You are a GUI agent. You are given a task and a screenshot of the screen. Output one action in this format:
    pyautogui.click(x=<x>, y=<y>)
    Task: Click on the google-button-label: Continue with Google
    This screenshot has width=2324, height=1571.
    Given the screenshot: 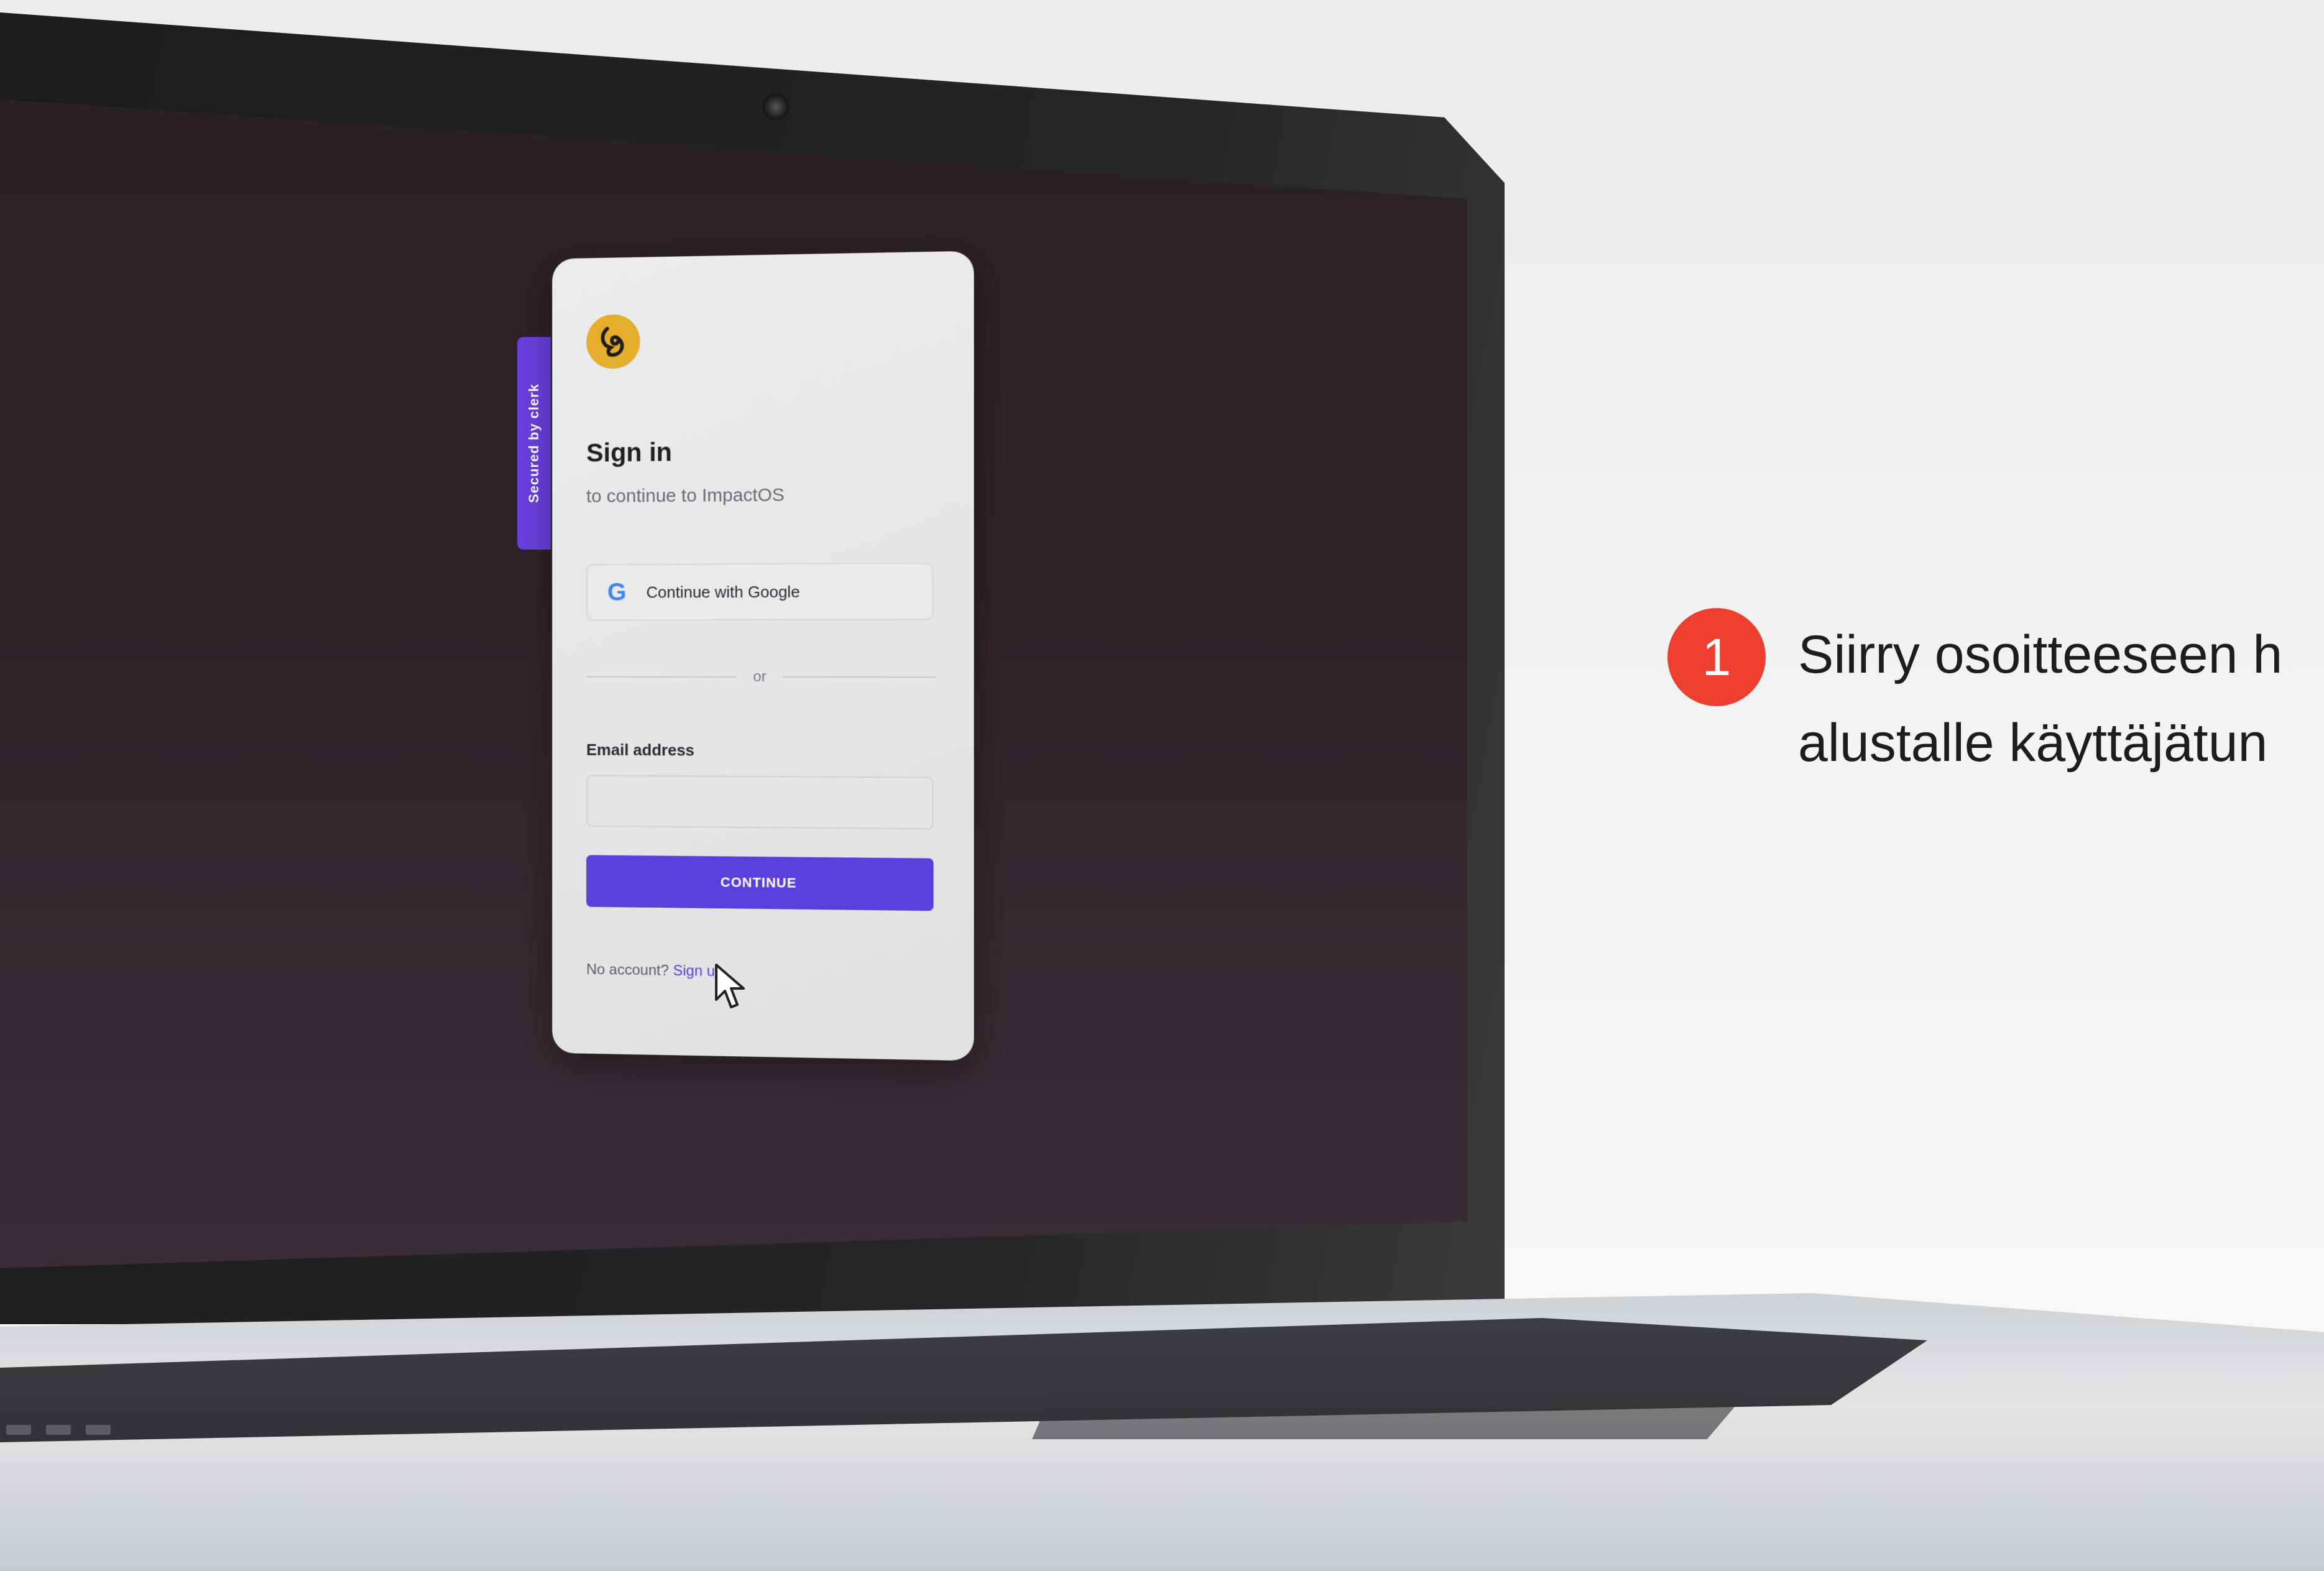 What is the action you would take?
    pyautogui.click(x=723, y=591)
    